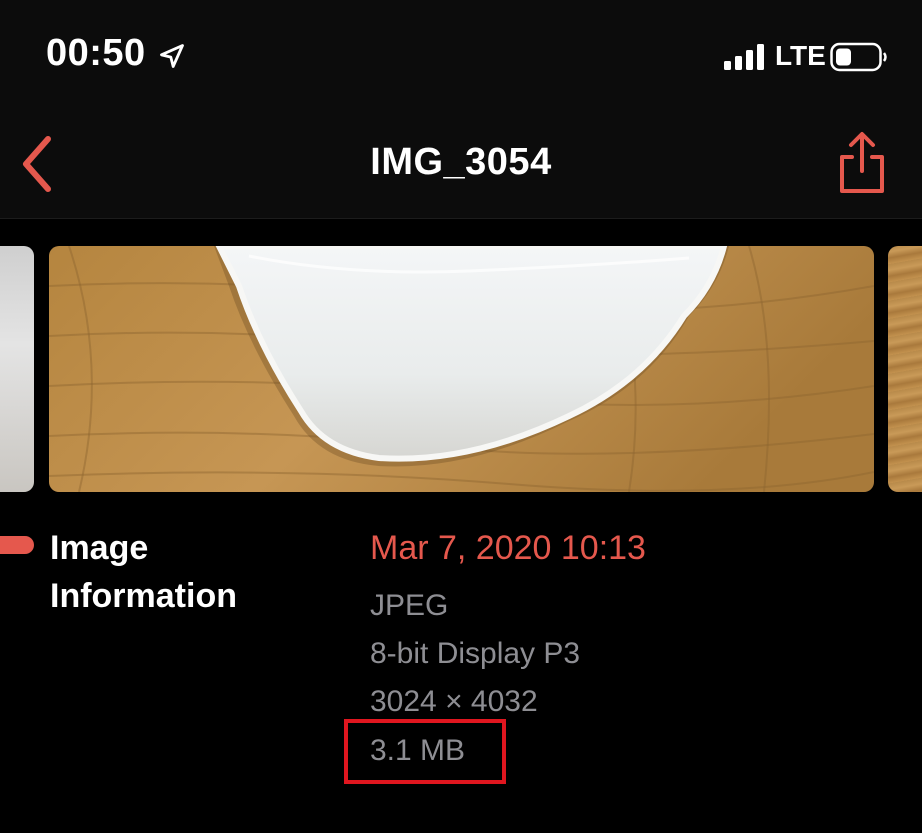 This screenshot has width=922, height=833. I want to click on status-bar: 00:50 LTE, so click(461, 57).